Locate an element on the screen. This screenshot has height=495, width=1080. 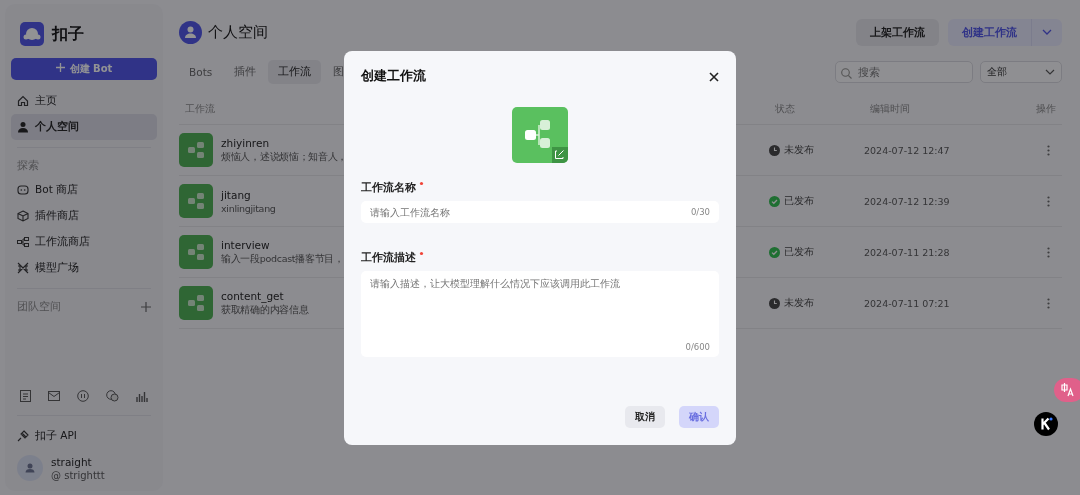
nav-item: 工作流商店 is located at coordinates (84, 242).